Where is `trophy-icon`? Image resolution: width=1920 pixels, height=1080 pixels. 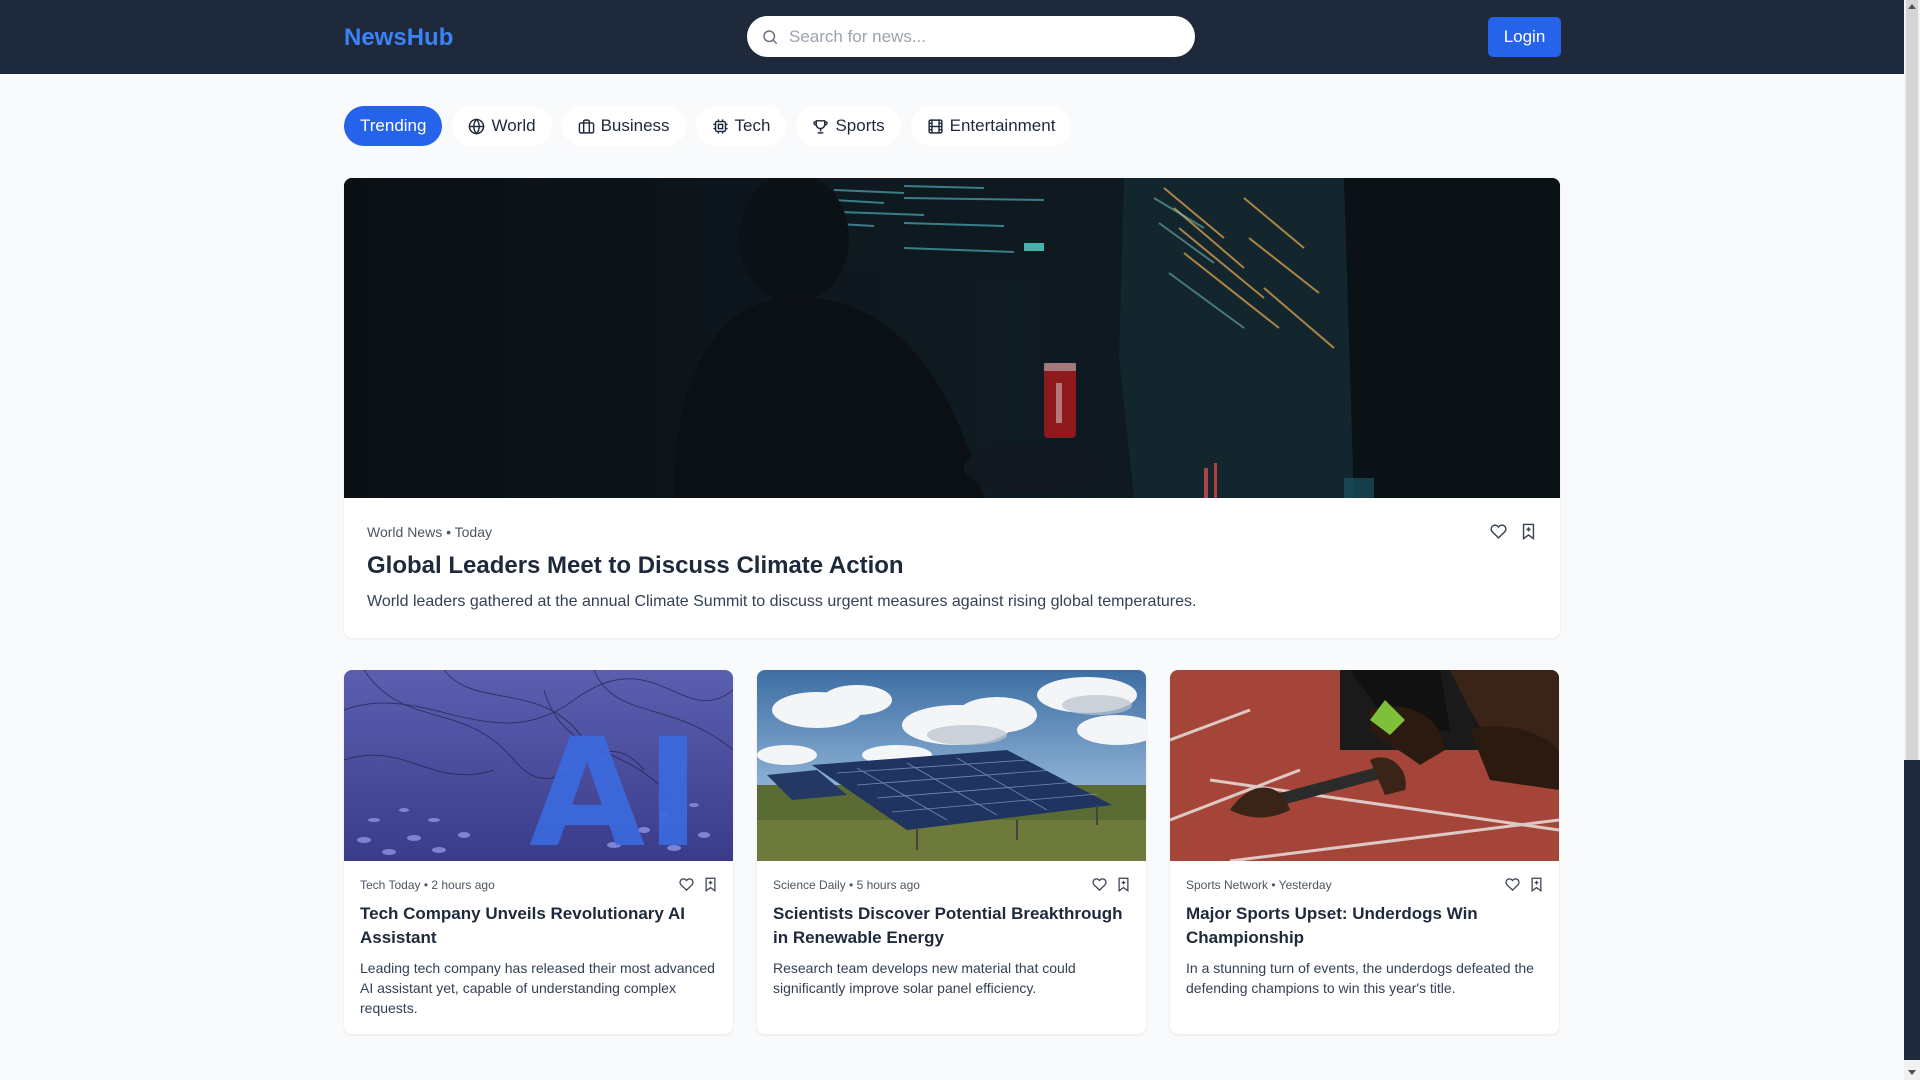 trophy-icon is located at coordinates (821, 126).